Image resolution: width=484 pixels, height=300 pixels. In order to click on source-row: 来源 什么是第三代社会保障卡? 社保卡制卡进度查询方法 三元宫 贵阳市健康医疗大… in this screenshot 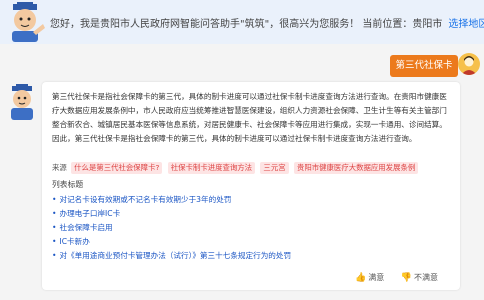, I will do `click(253, 168)`.